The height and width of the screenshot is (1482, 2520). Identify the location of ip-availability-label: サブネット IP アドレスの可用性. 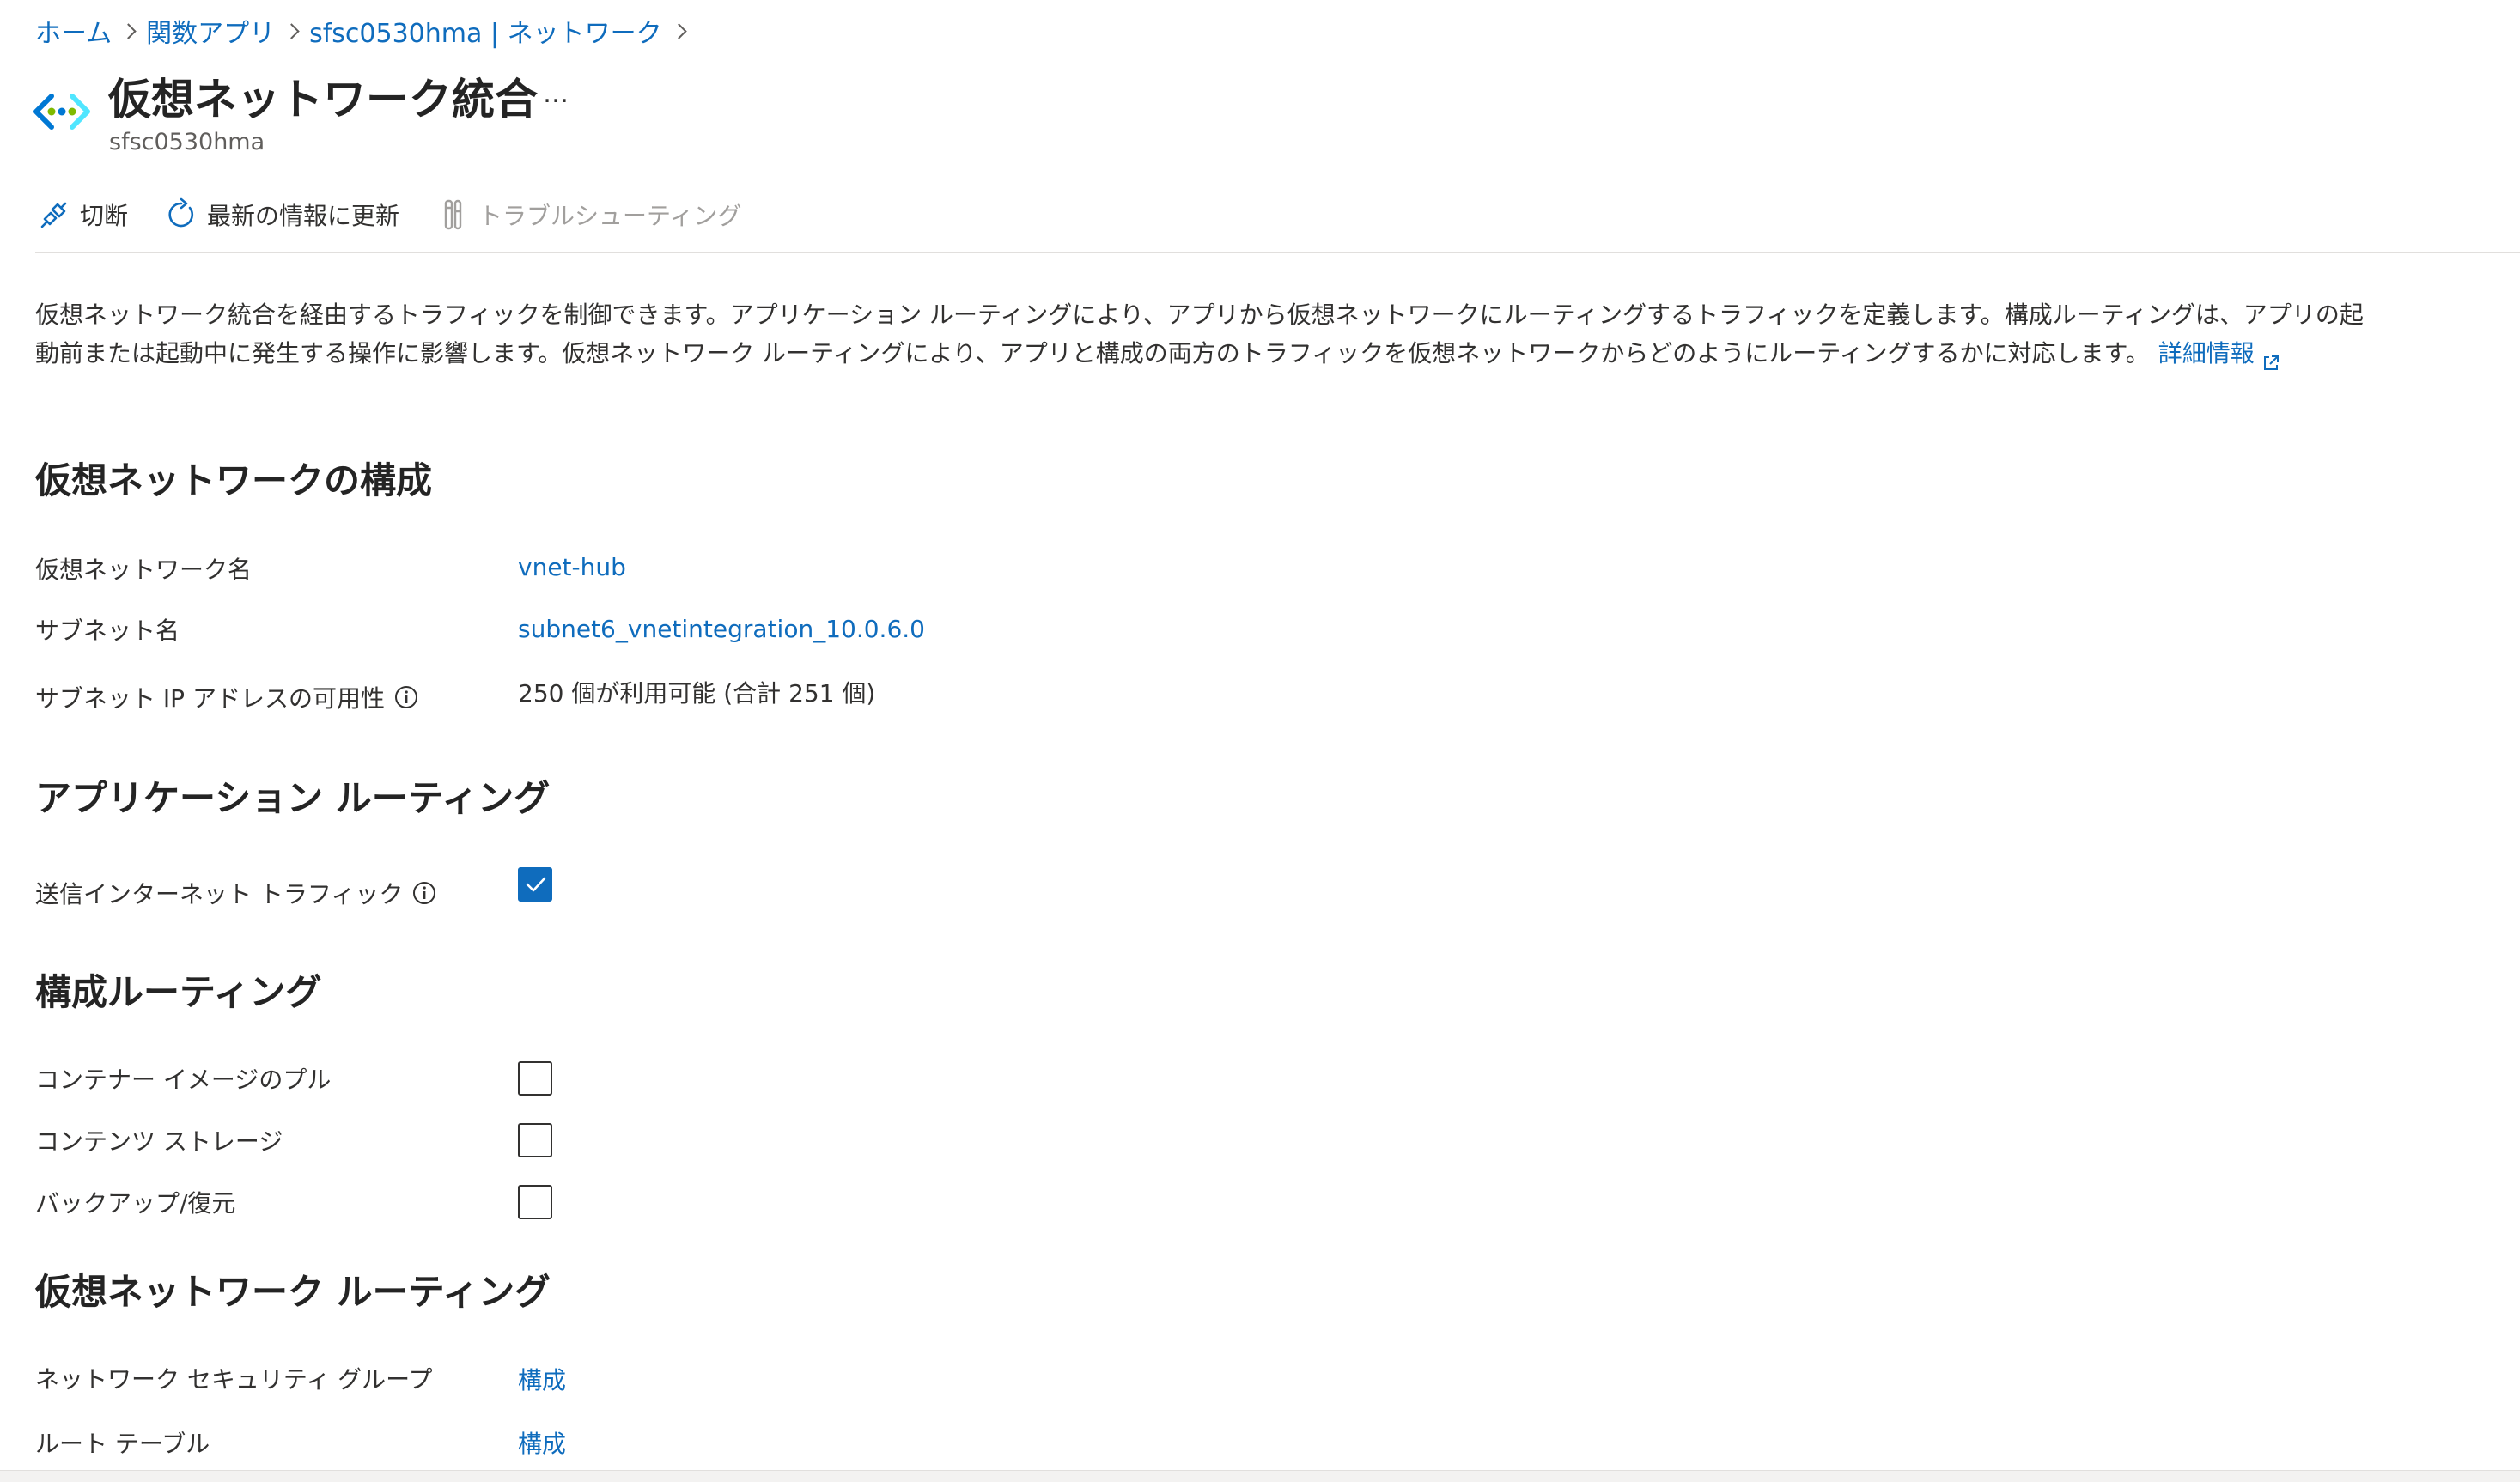
(210, 698).